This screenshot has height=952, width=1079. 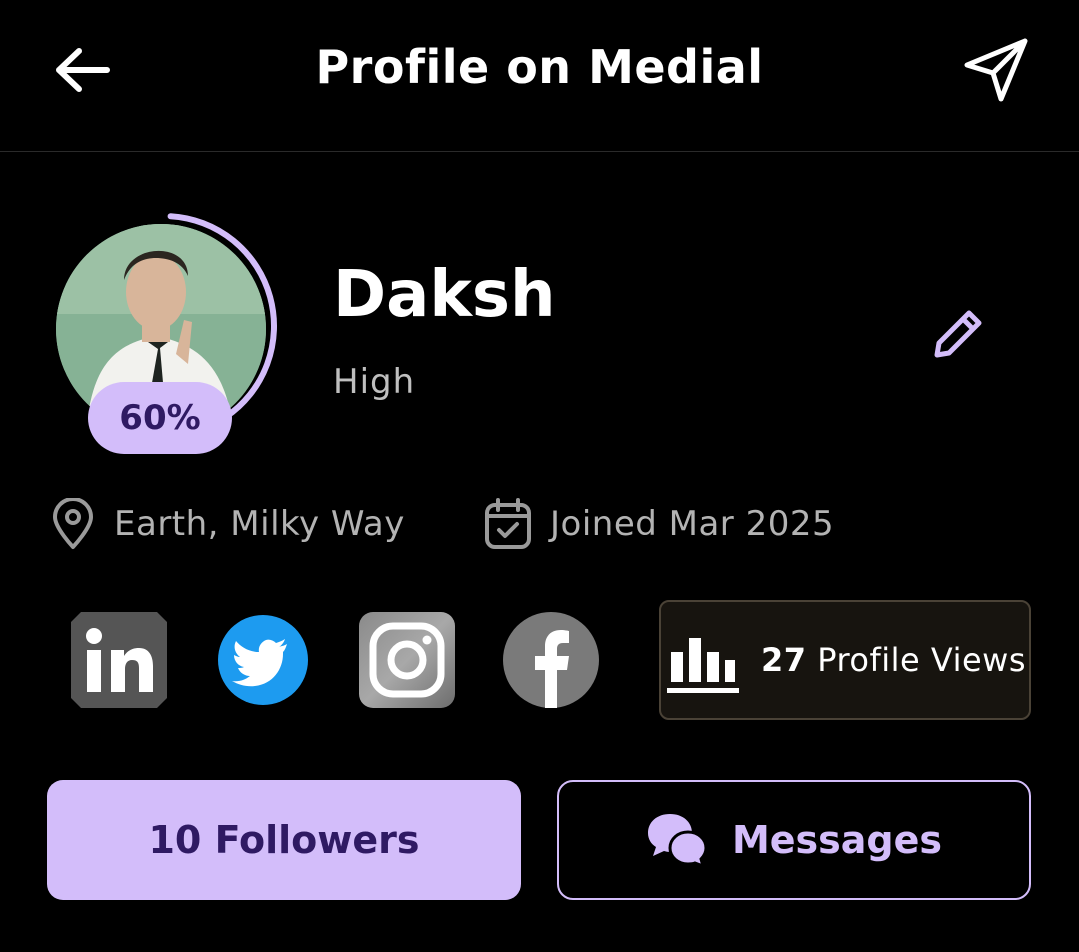 I want to click on messages-button: Messages, so click(x=794, y=840).